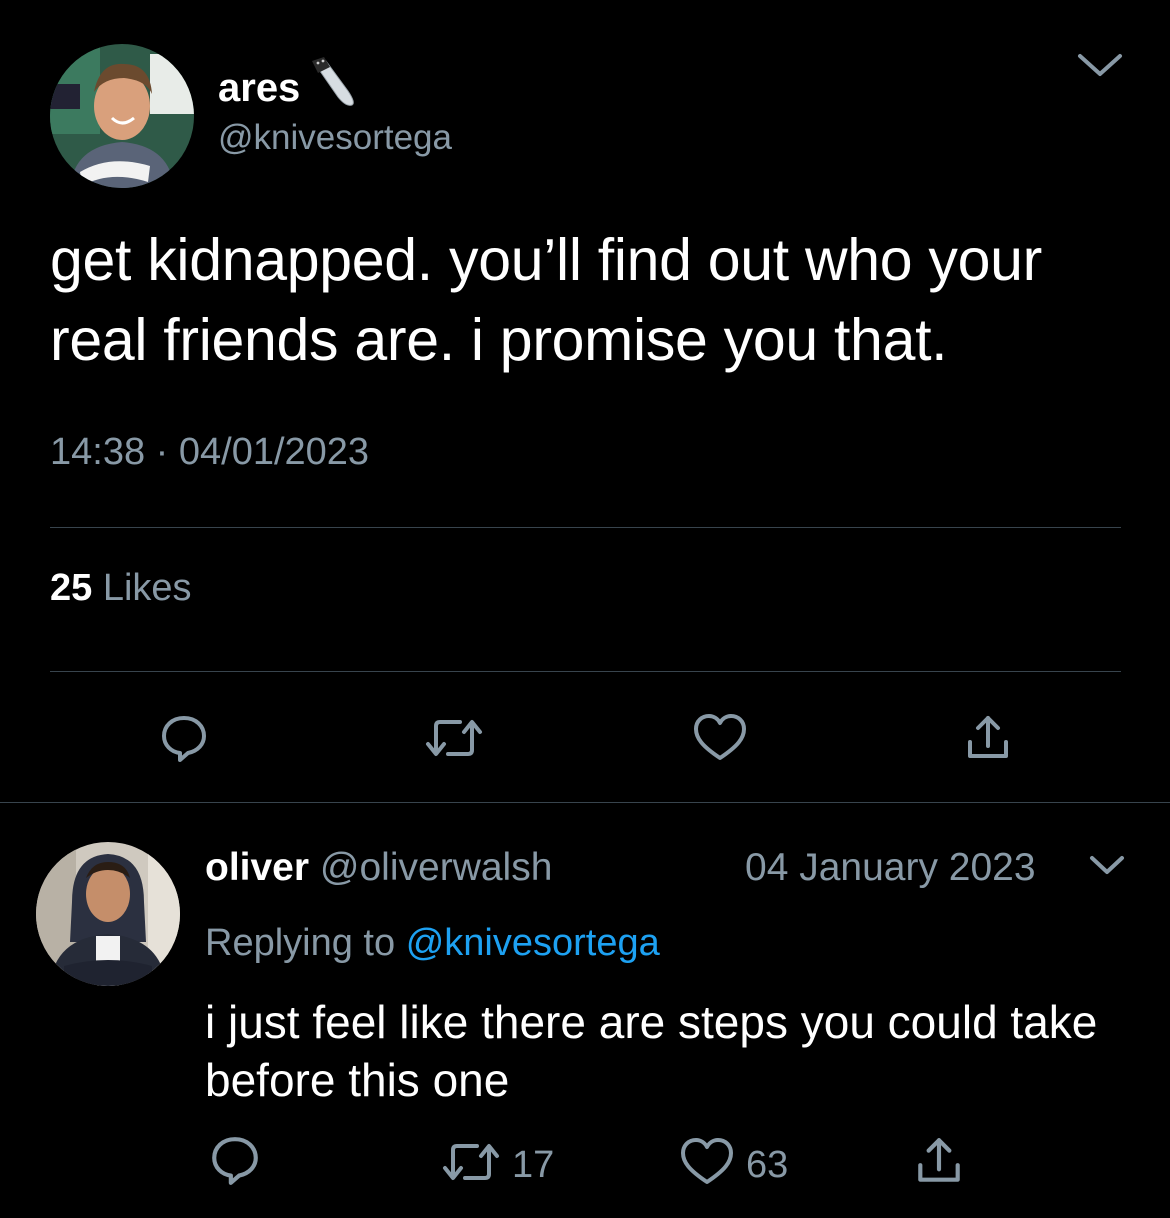 The width and height of the screenshot is (1170, 1218). I want to click on replying-to: Replying to @knivesortega, so click(432, 943).